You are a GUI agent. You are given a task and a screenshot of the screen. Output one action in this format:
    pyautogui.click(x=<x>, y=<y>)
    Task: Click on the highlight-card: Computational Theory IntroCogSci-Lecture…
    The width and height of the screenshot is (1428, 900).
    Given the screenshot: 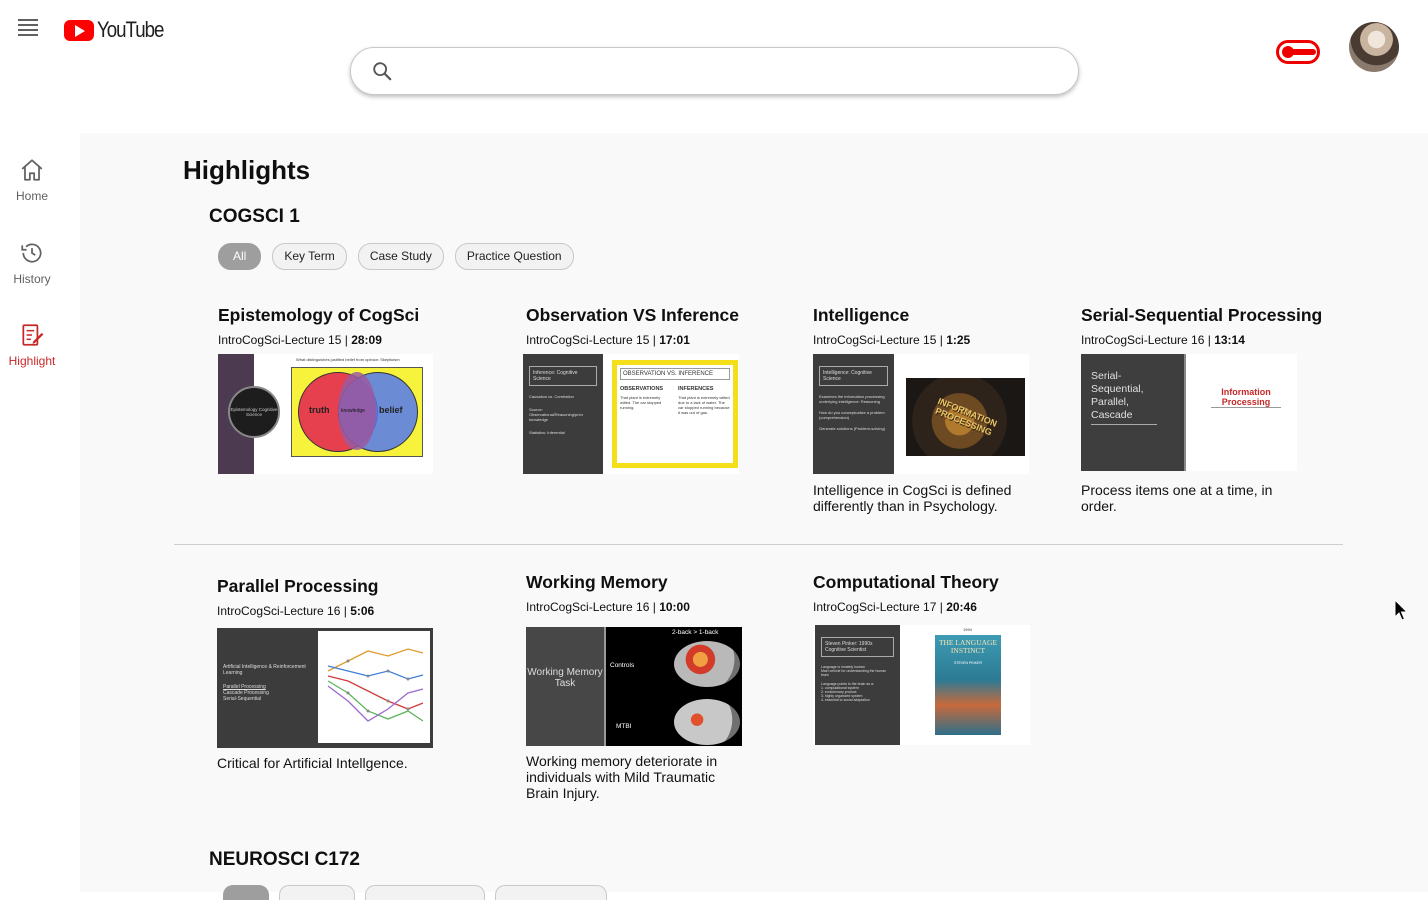 What is the action you would take?
    pyautogui.click(x=906, y=593)
    